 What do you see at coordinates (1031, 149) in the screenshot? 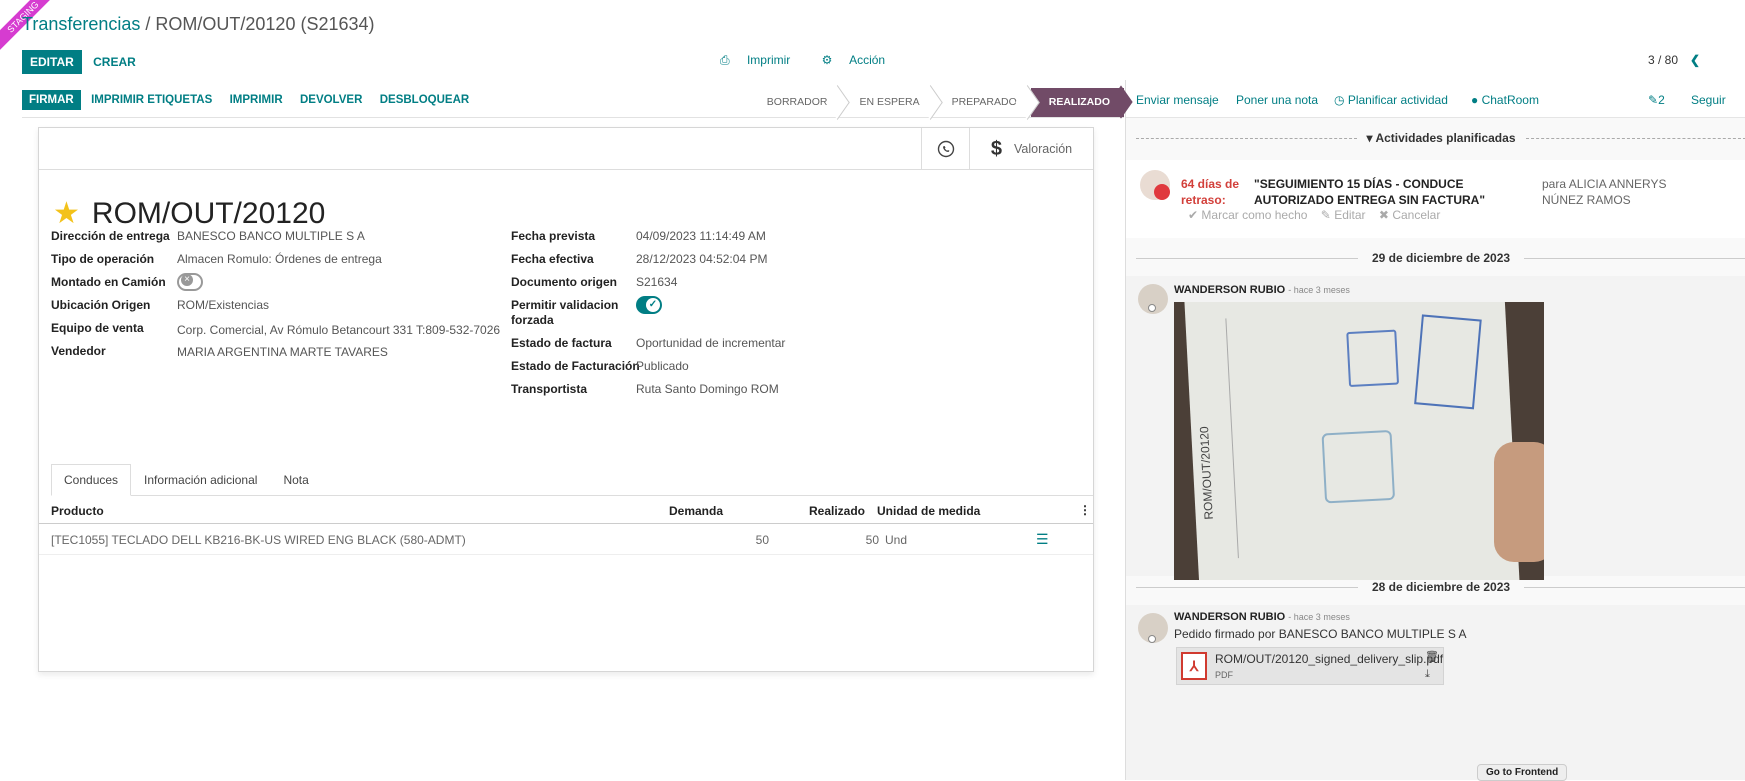
I see `valuation-button: $ Valoración` at bounding box center [1031, 149].